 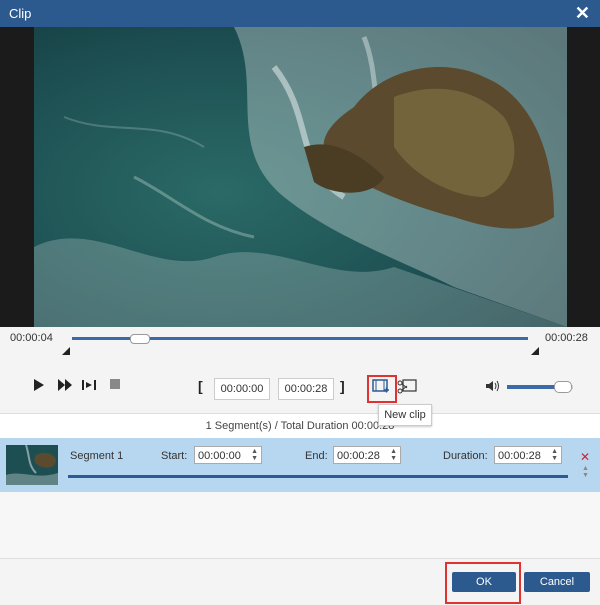 What do you see at coordinates (20, 13) in the screenshot?
I see `window-title: Clip` at bounding box center [20, 13].